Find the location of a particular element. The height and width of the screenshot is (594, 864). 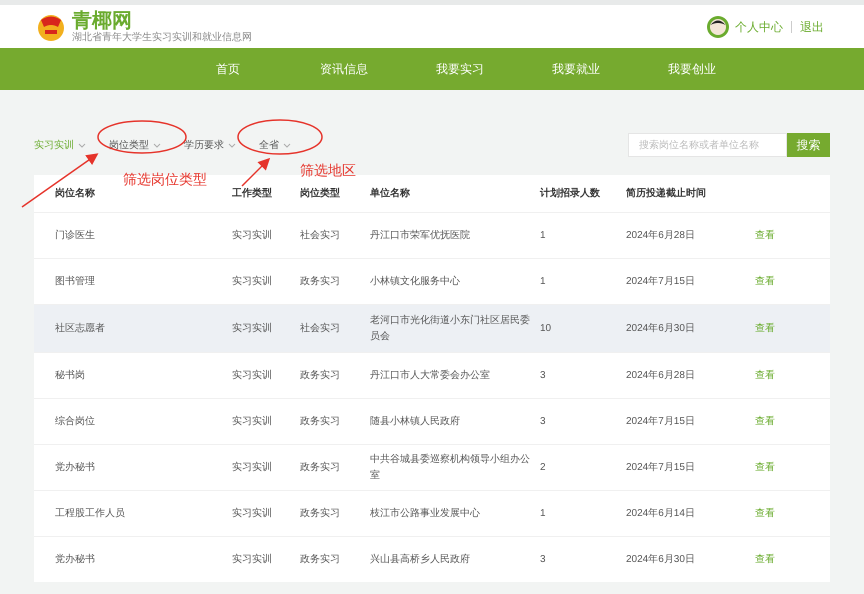

filter-dropdown: 全省 is located at coordinates (296, 145).